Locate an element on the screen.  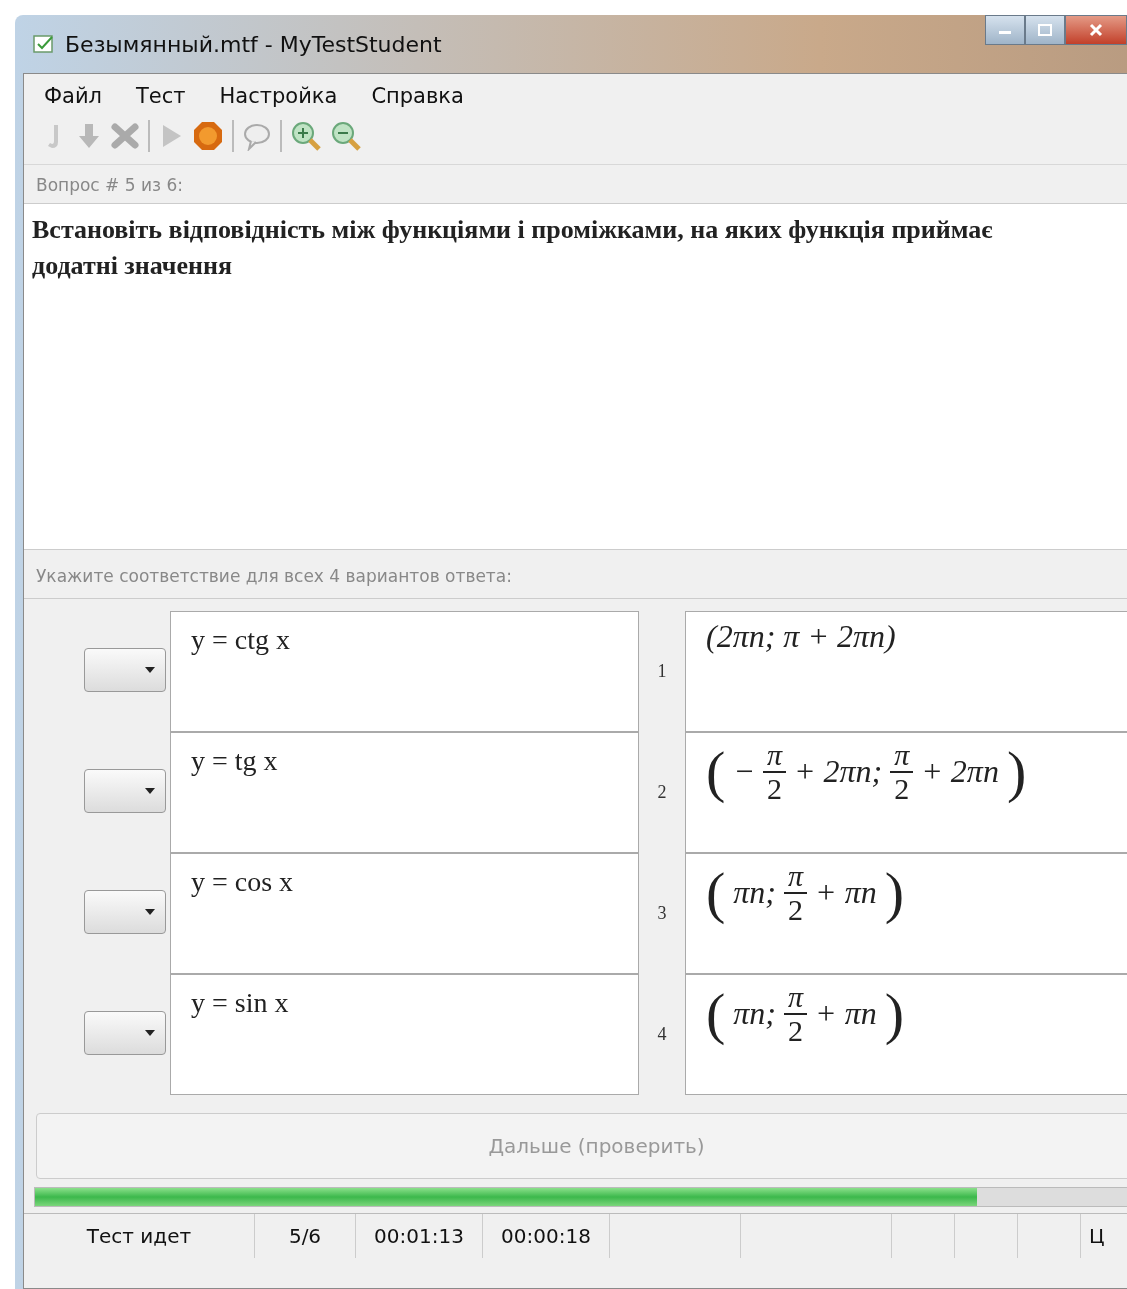
status-text: 5/6 is located at coordinates (305, 1236).